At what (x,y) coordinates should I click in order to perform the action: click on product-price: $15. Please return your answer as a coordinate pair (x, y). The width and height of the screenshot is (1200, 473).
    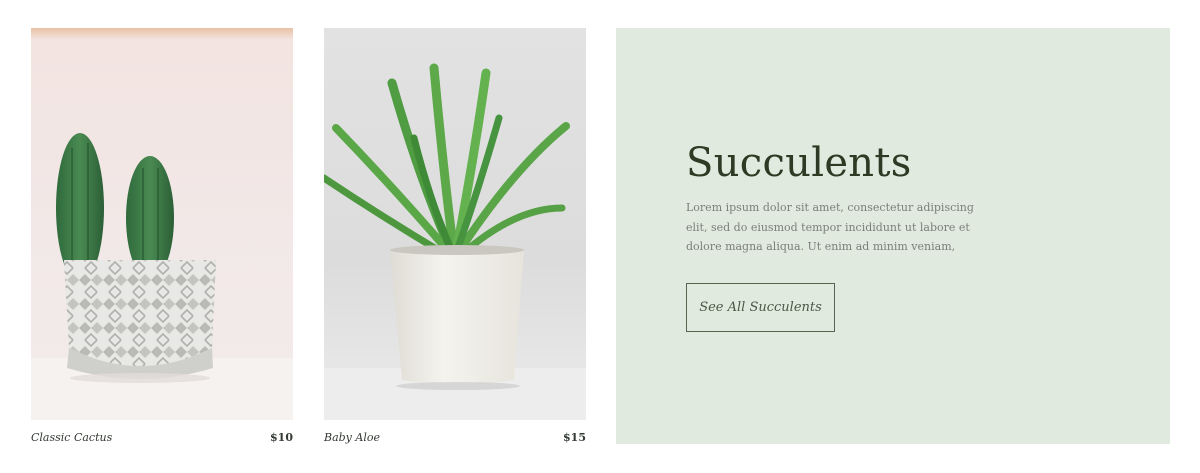
    Looking at the image, I should click on (574, 437).